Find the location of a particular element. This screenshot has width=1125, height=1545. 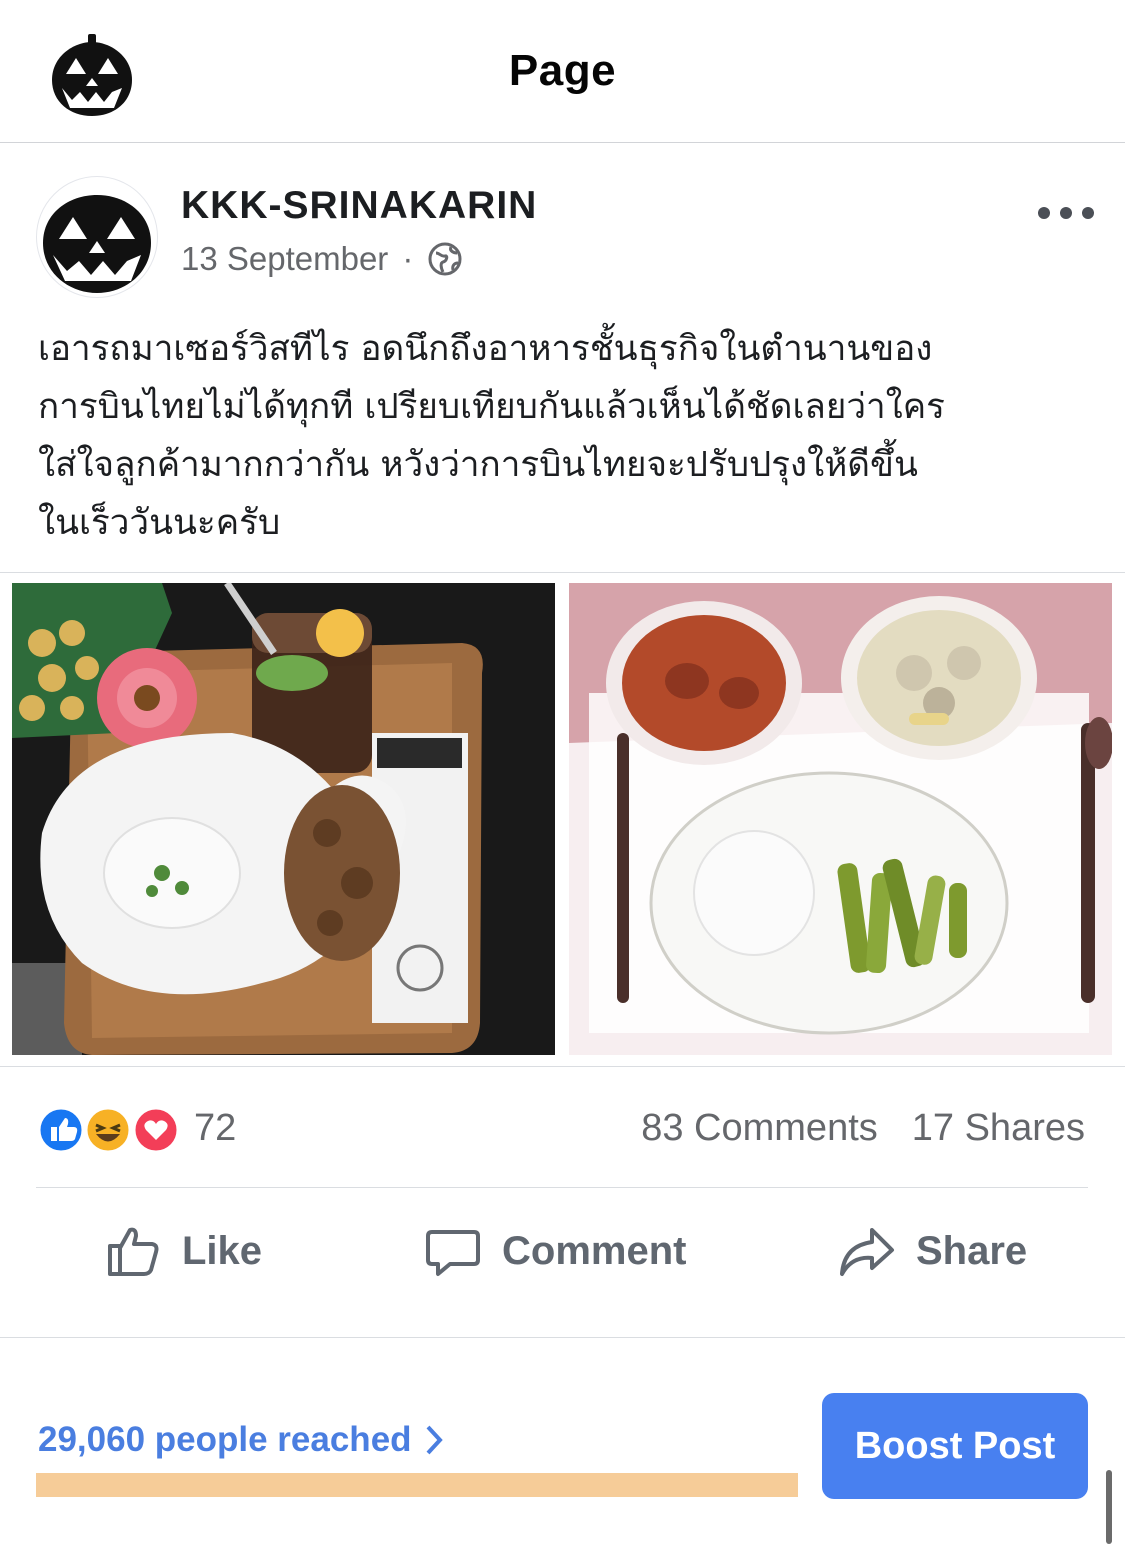

reactions-count: 72 is located at coordinates (215, 1128).